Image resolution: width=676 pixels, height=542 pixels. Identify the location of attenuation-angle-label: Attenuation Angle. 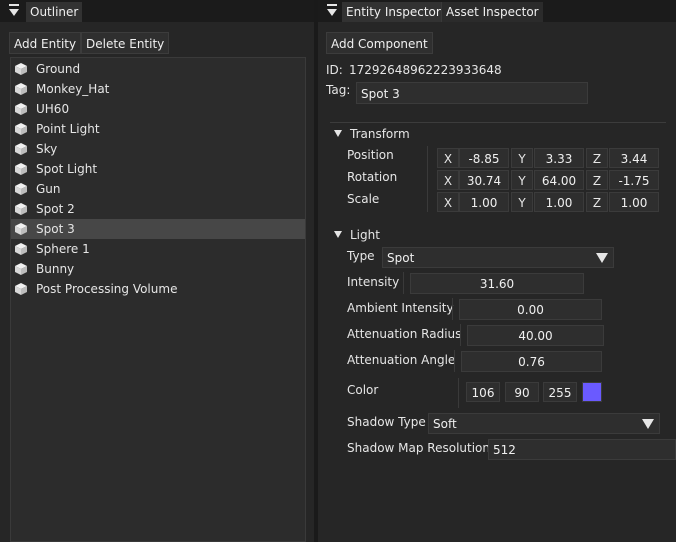
(401, 360).